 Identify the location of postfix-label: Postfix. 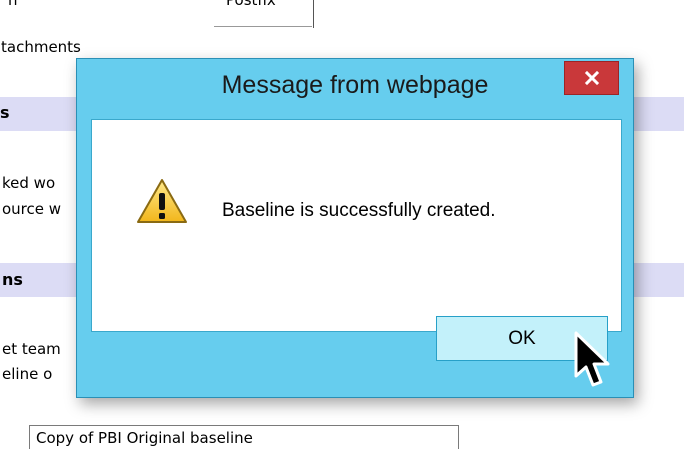
(251, 4).